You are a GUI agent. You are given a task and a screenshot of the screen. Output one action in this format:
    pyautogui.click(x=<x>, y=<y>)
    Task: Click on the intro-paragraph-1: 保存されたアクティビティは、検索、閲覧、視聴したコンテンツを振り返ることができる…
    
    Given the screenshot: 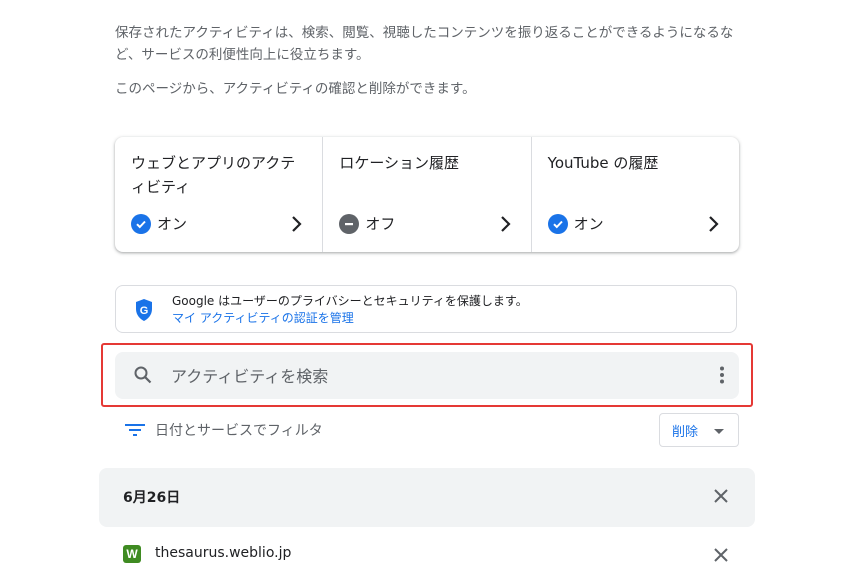 What is the action you would take?
    pyautogui.click(x=424, y=44)
    